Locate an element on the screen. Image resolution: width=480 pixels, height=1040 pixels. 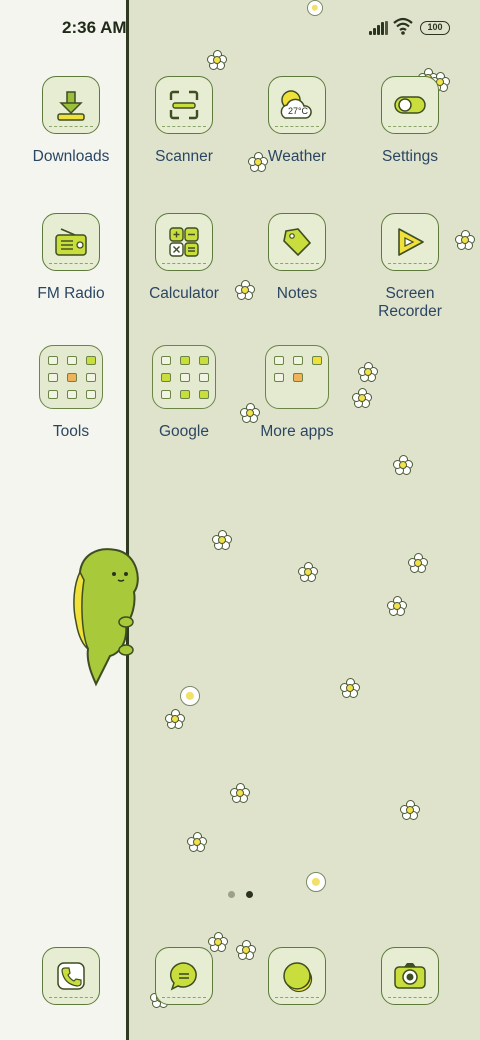
camera-icon is located at coordinates (410, 976).